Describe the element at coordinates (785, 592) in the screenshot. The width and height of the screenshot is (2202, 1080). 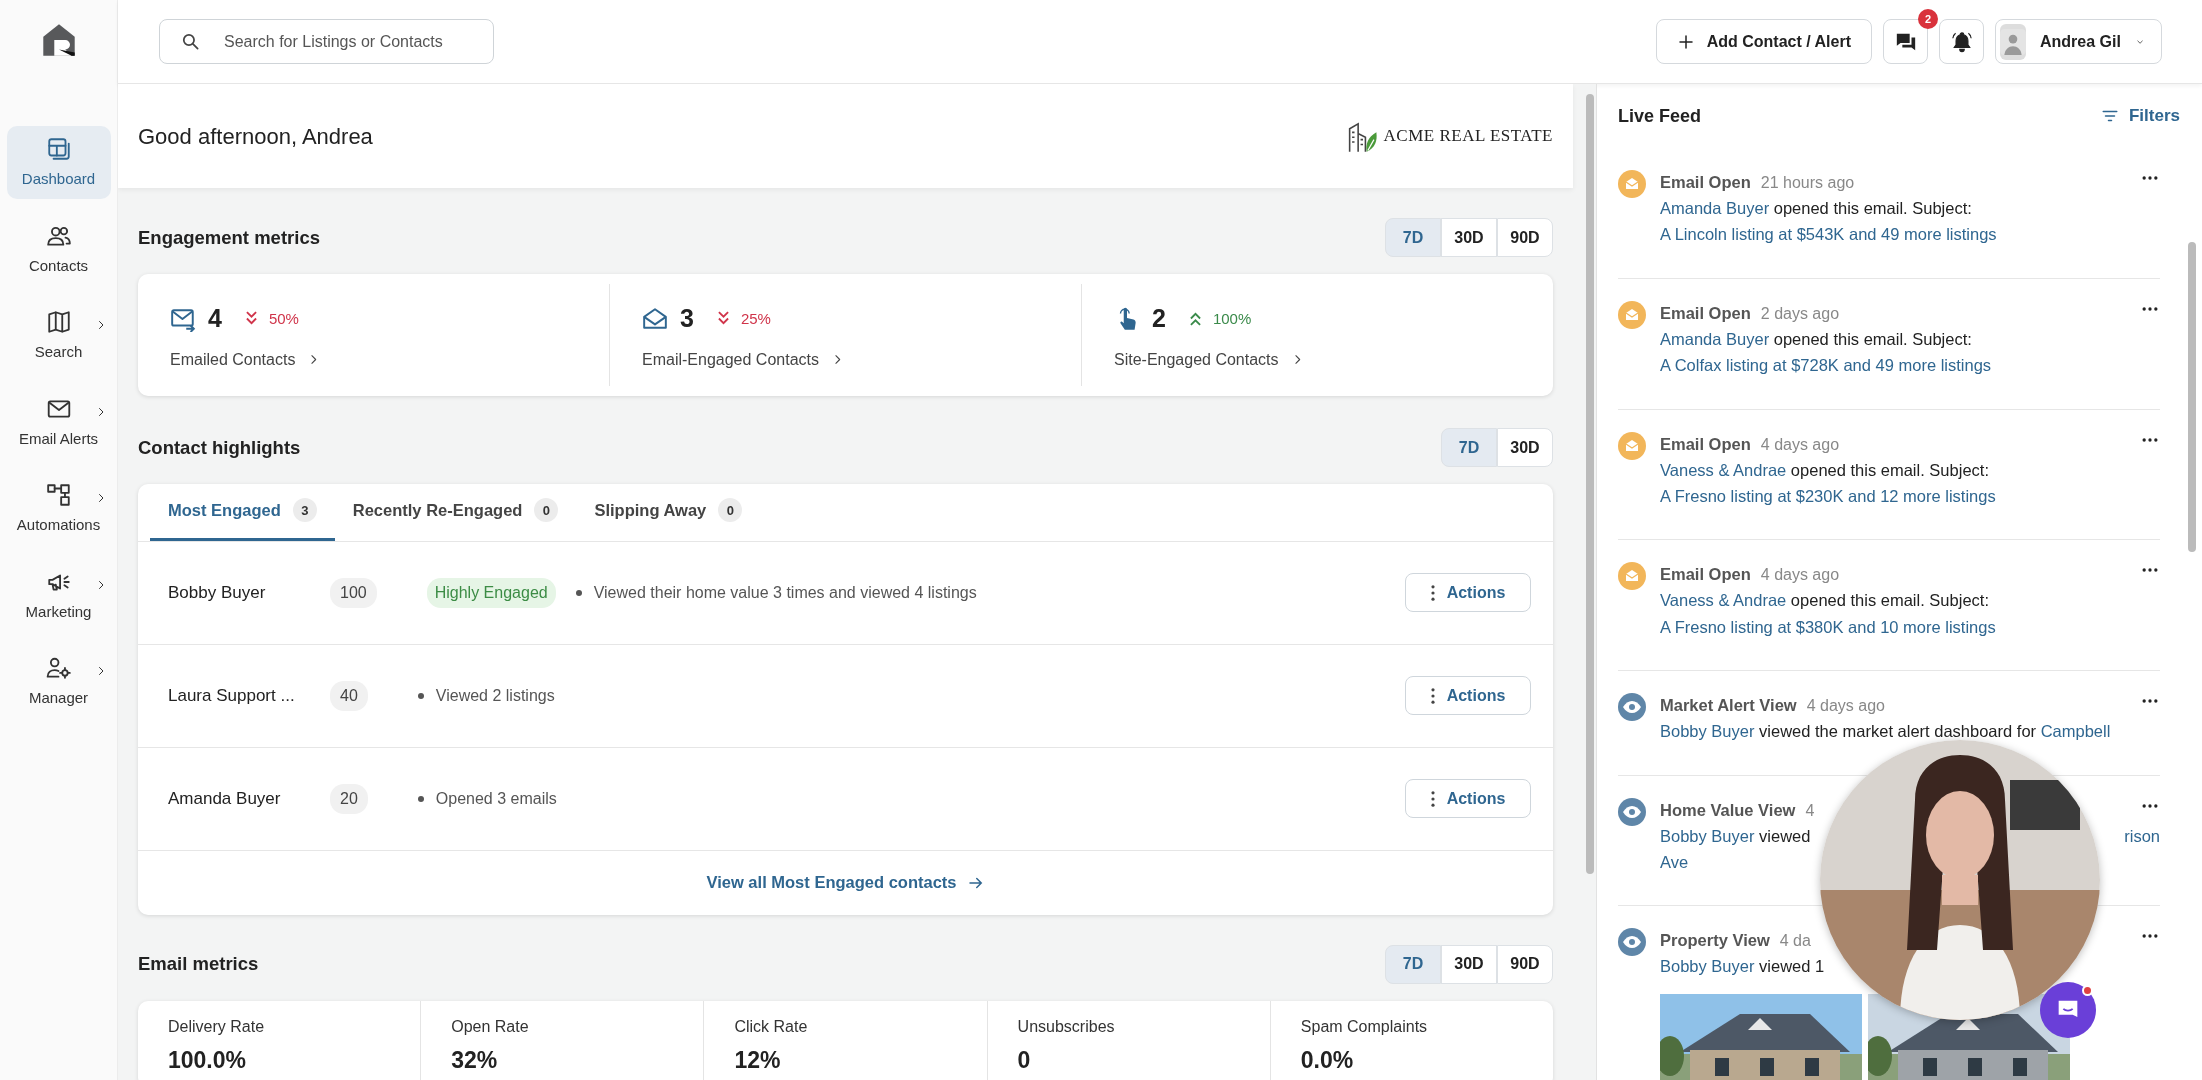
I see `activity-text: Viewed their home value 3 times and viewed 4 listings` at that location.